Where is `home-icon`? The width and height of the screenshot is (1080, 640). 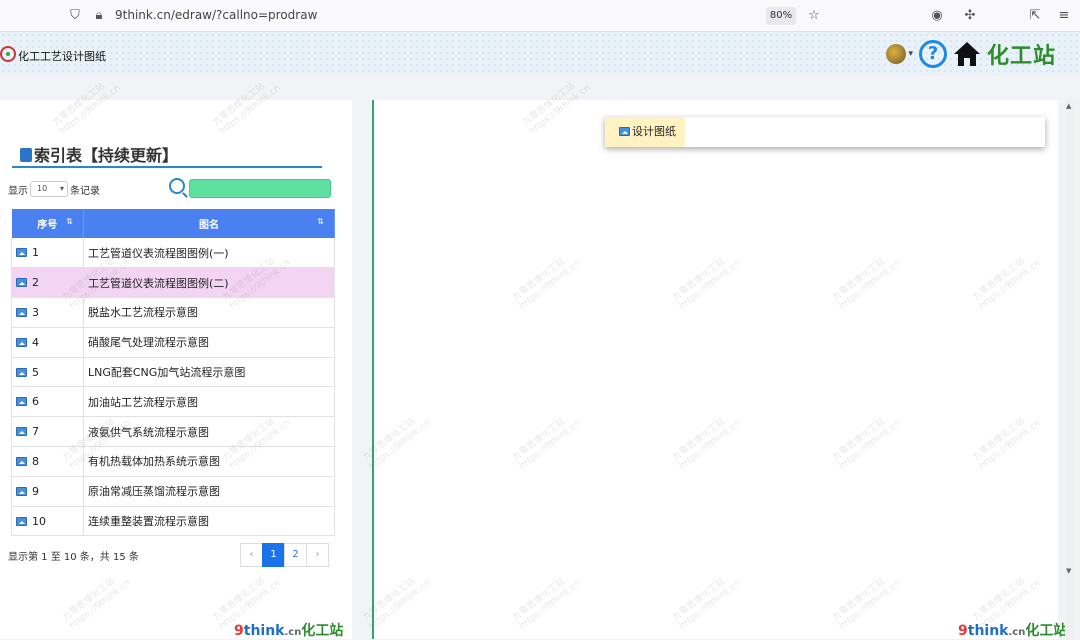 home-icon is located at coordinates (967, 54).